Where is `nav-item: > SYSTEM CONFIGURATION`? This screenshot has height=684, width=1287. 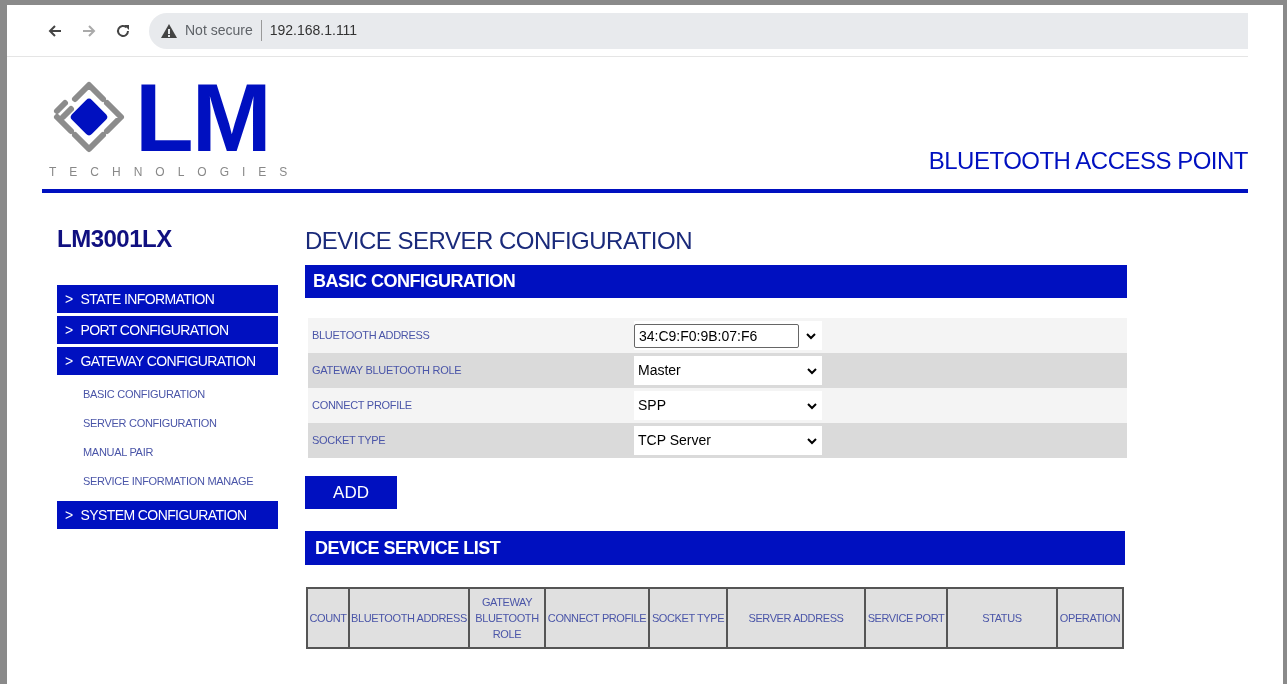
nav-item: > SYSTEM CONFIGURATION is located at coordinates (167, 515).